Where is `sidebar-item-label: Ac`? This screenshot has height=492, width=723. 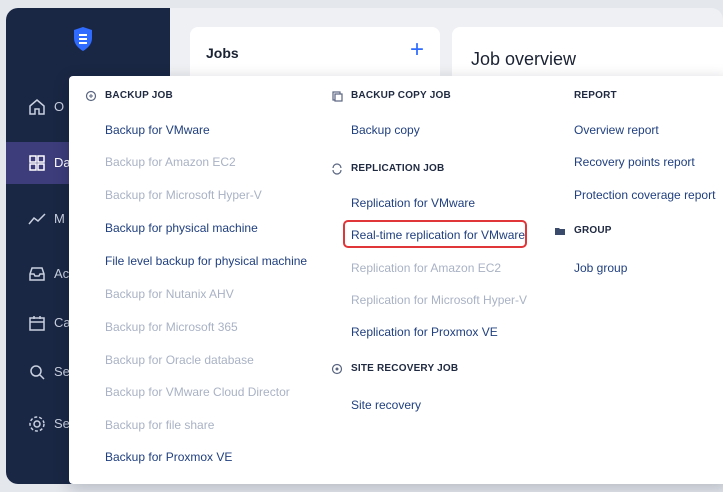 sidebar-item-label: Ac is located at coordinates (62, 273).